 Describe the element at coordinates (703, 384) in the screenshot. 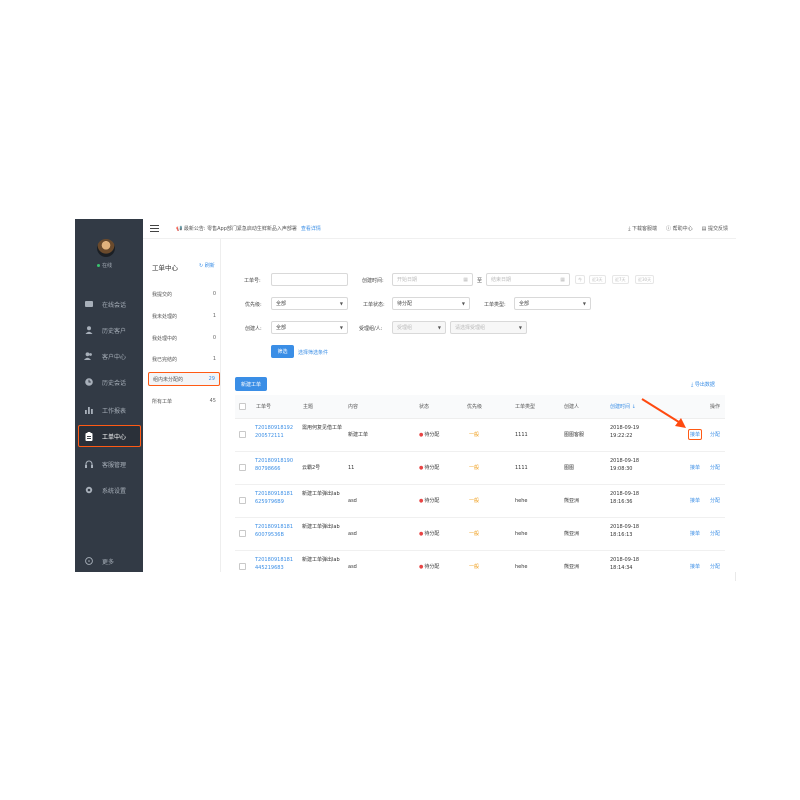

I see `export-link: ⤓ 导出数据` at that location.